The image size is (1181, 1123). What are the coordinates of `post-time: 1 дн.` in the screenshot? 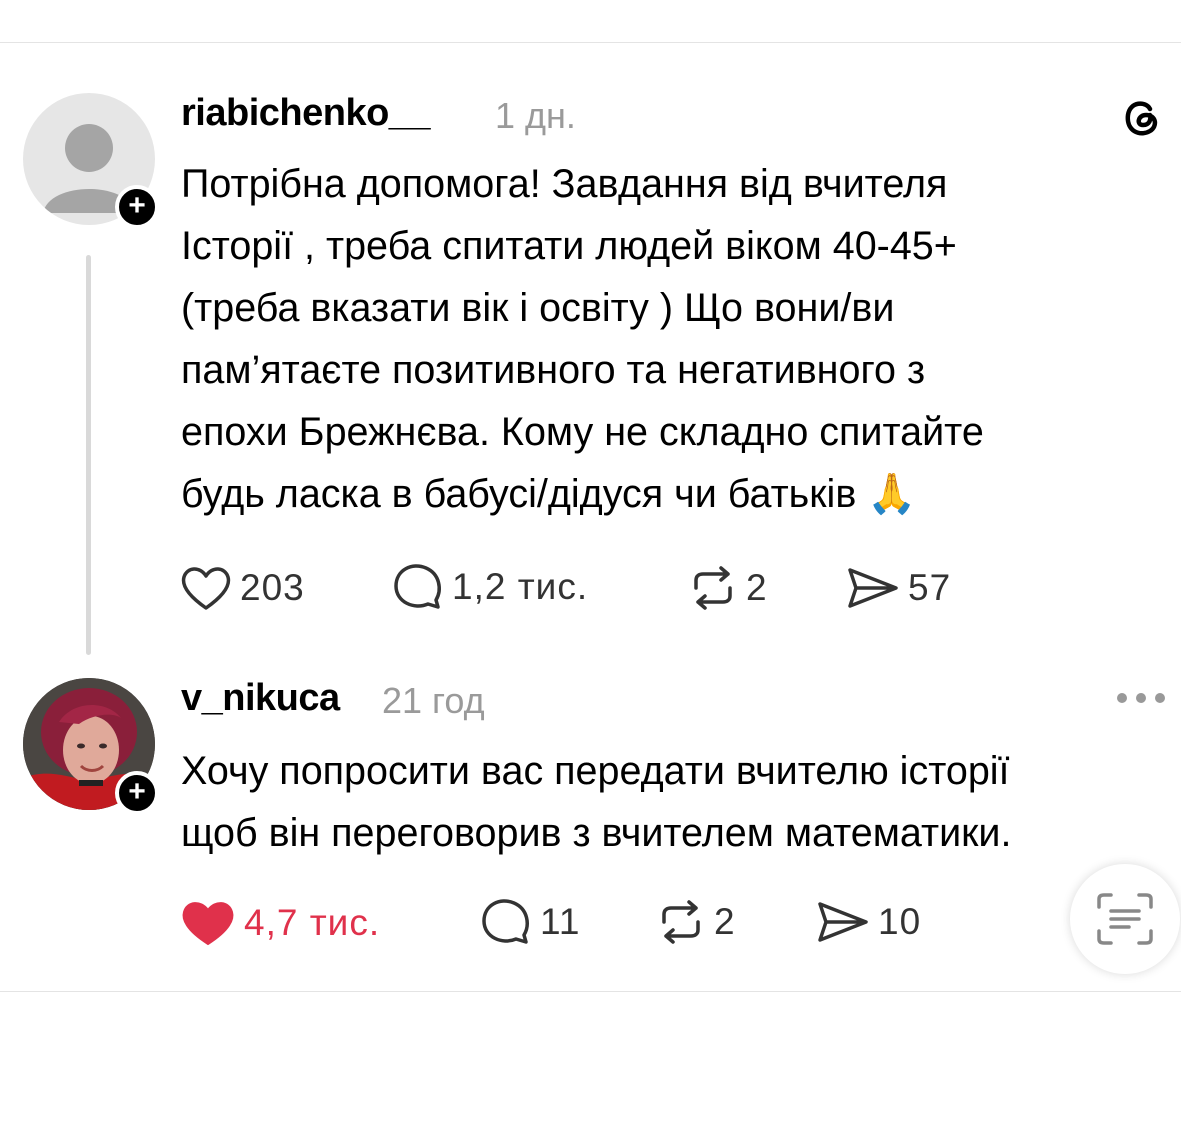 It's located at (535, 115).